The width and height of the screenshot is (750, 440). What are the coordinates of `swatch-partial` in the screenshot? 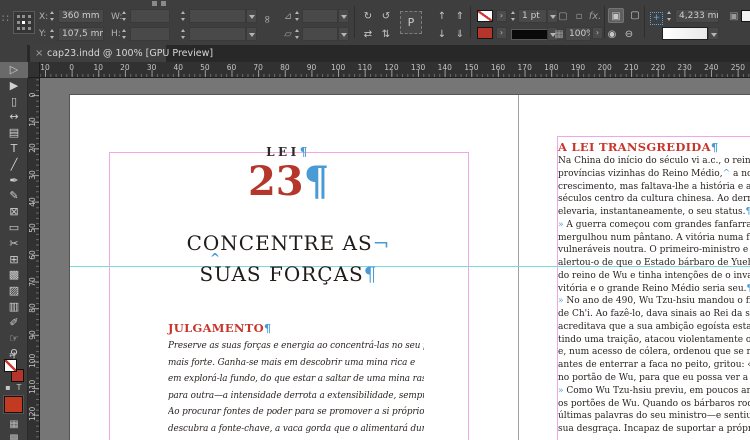 It's located at (745, 16).